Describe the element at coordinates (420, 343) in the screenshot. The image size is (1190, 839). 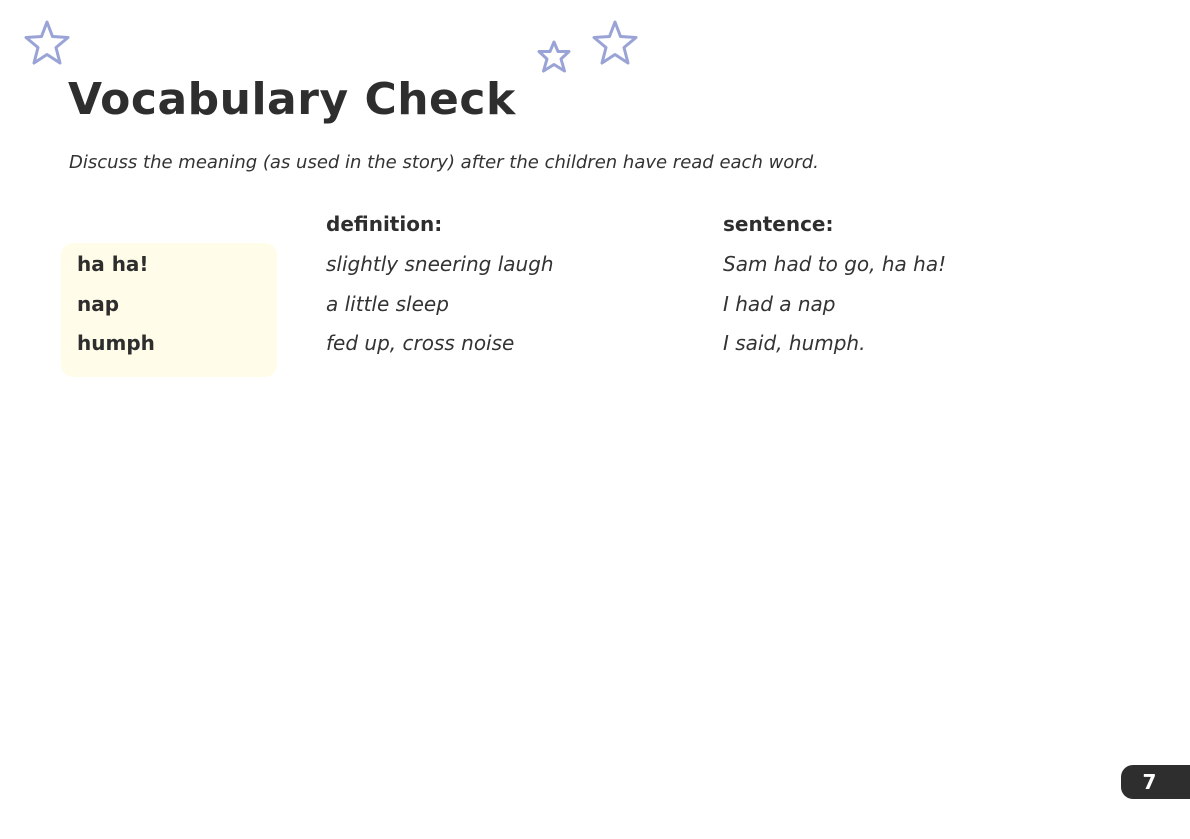
I see `vocab-definition: fed up, cross noise` at that location.